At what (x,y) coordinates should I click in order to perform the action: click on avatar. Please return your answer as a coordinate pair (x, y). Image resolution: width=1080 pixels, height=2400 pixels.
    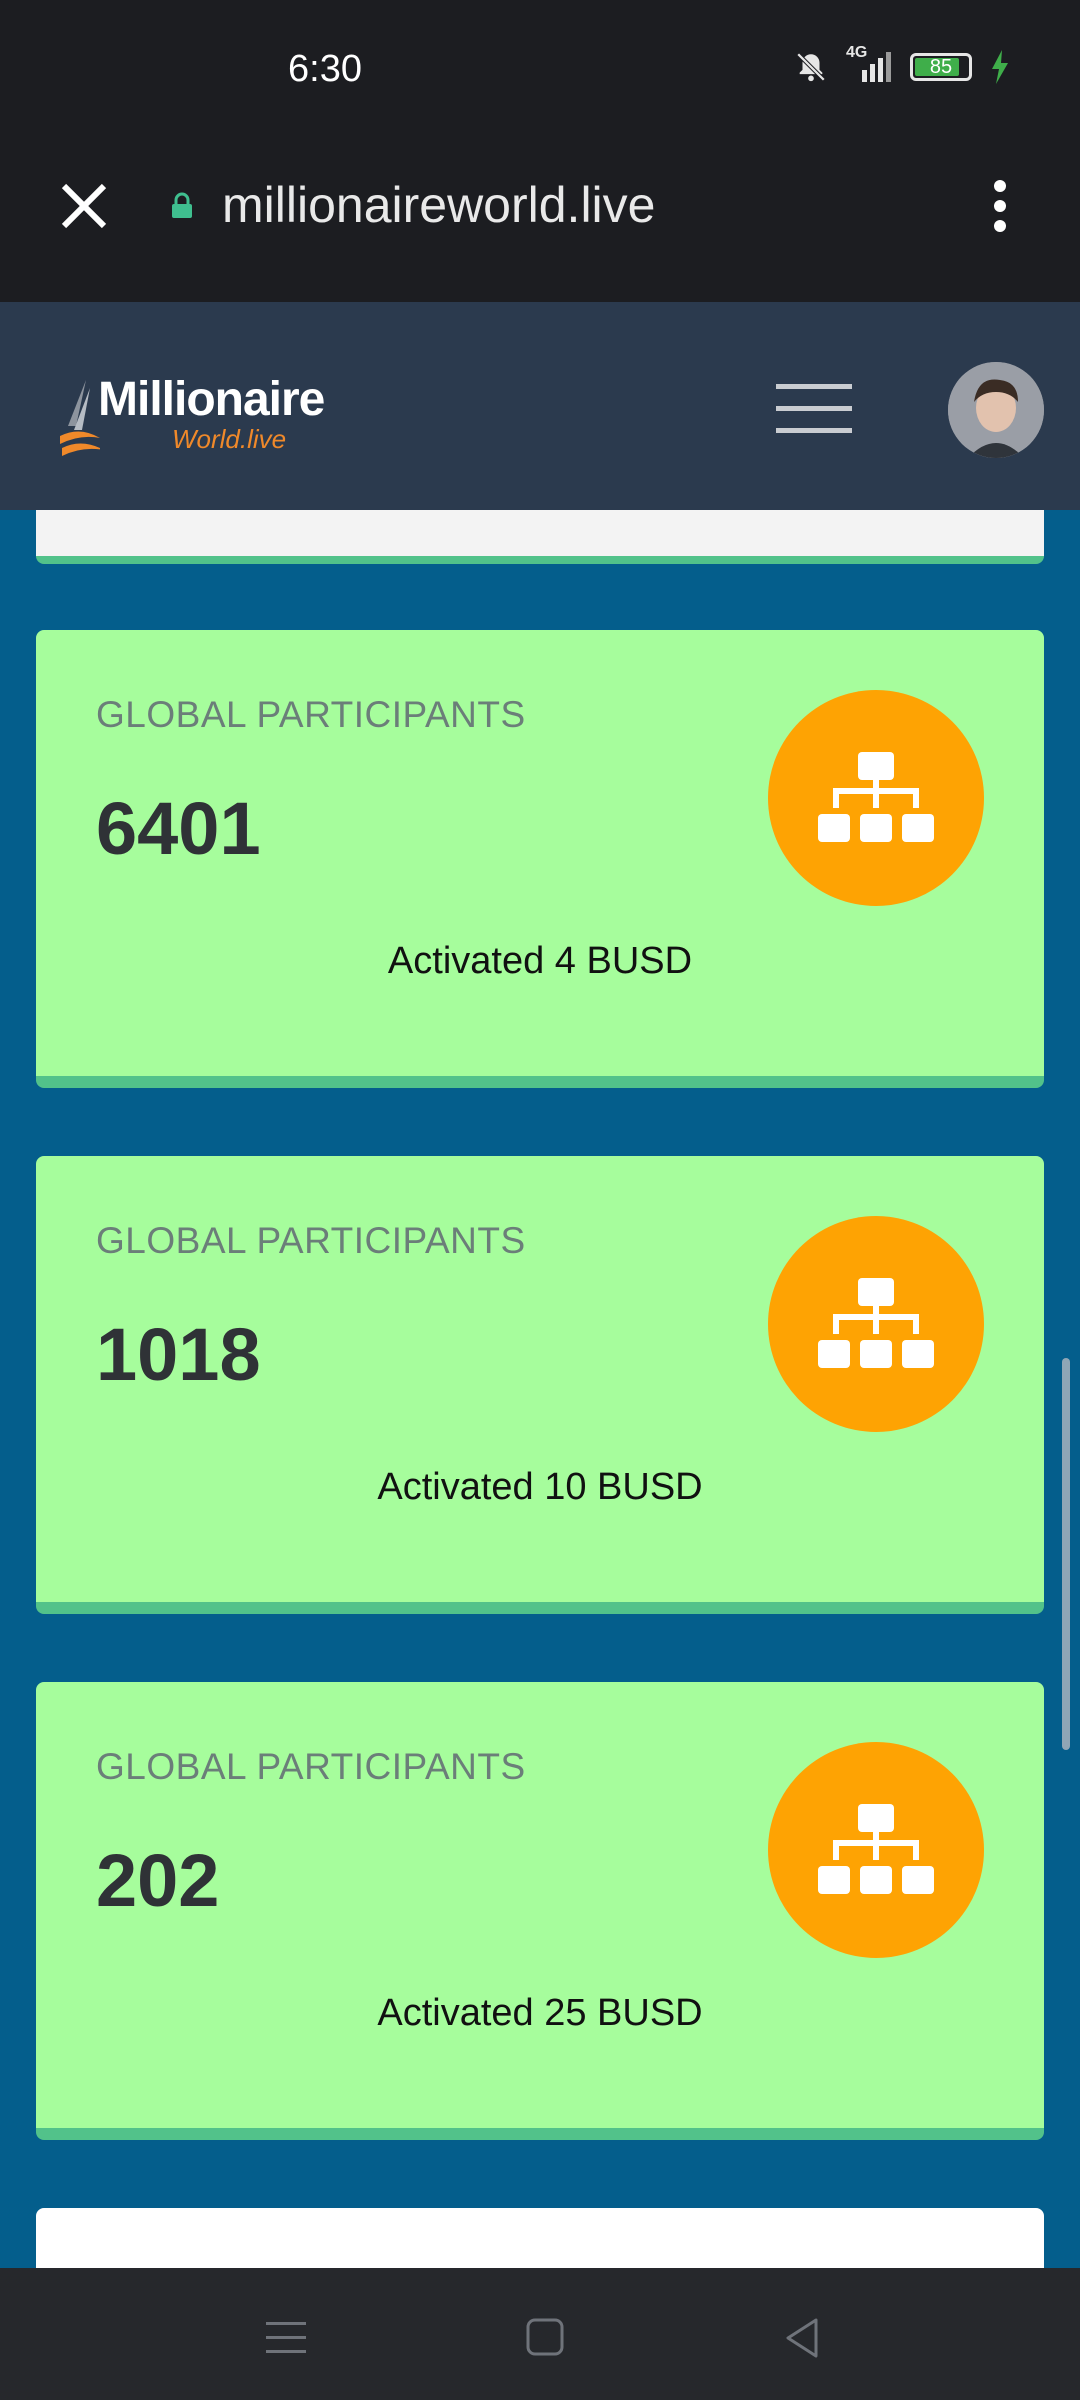
    Looking at the image, I should click on (996, 410).